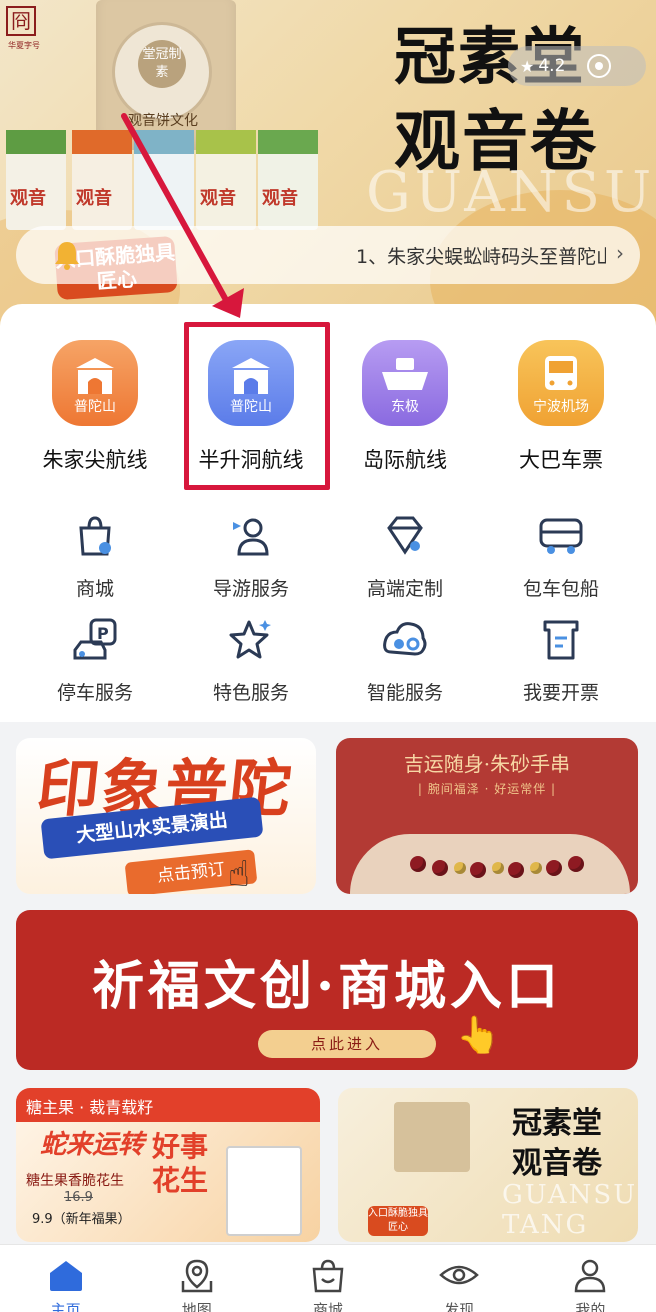  I want to click on gate-icon: 普陀山, so click(95, 383).